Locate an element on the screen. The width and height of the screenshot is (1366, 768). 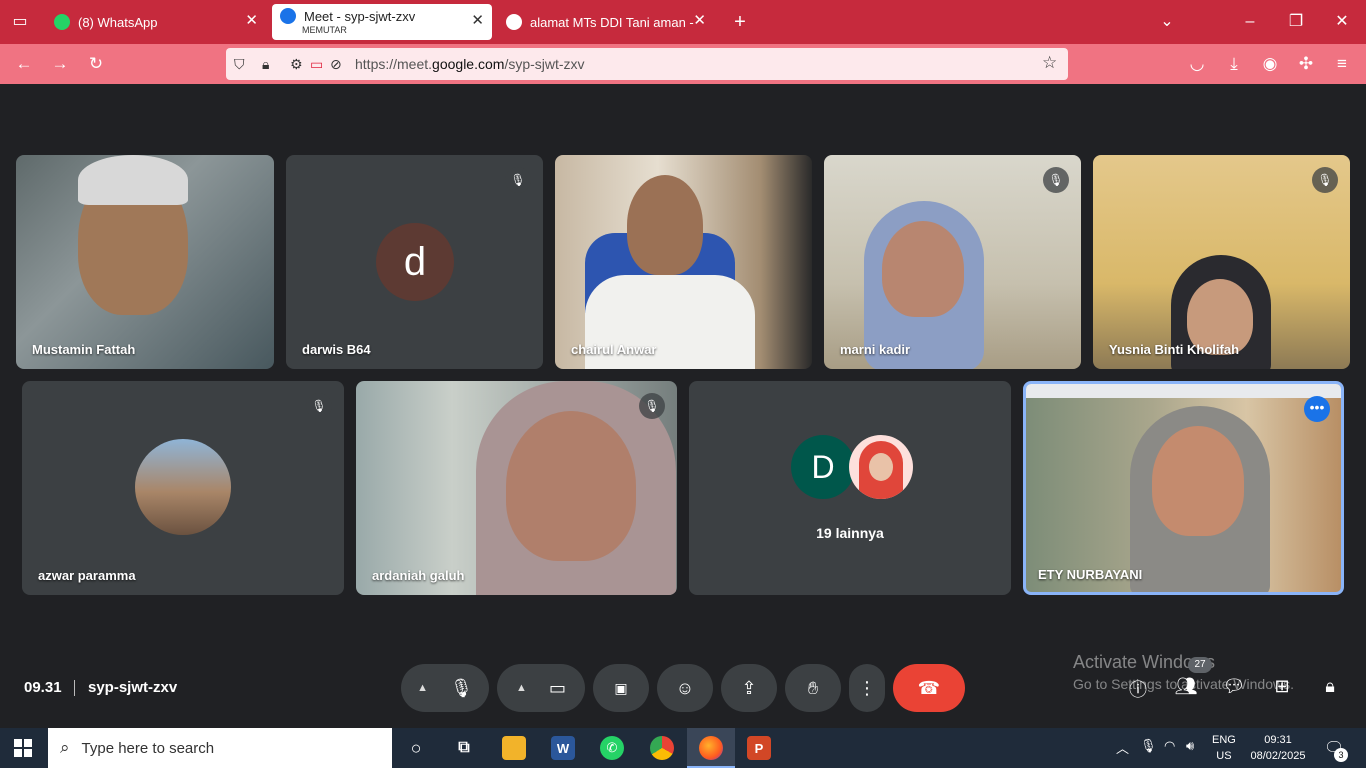
camera-button: ▲ ▭ is located at coordinates (541, 688).